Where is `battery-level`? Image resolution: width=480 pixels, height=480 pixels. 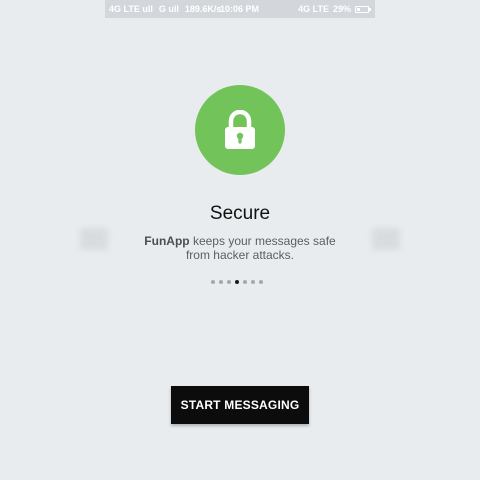
battery-level is located at coordinates (358, 9).